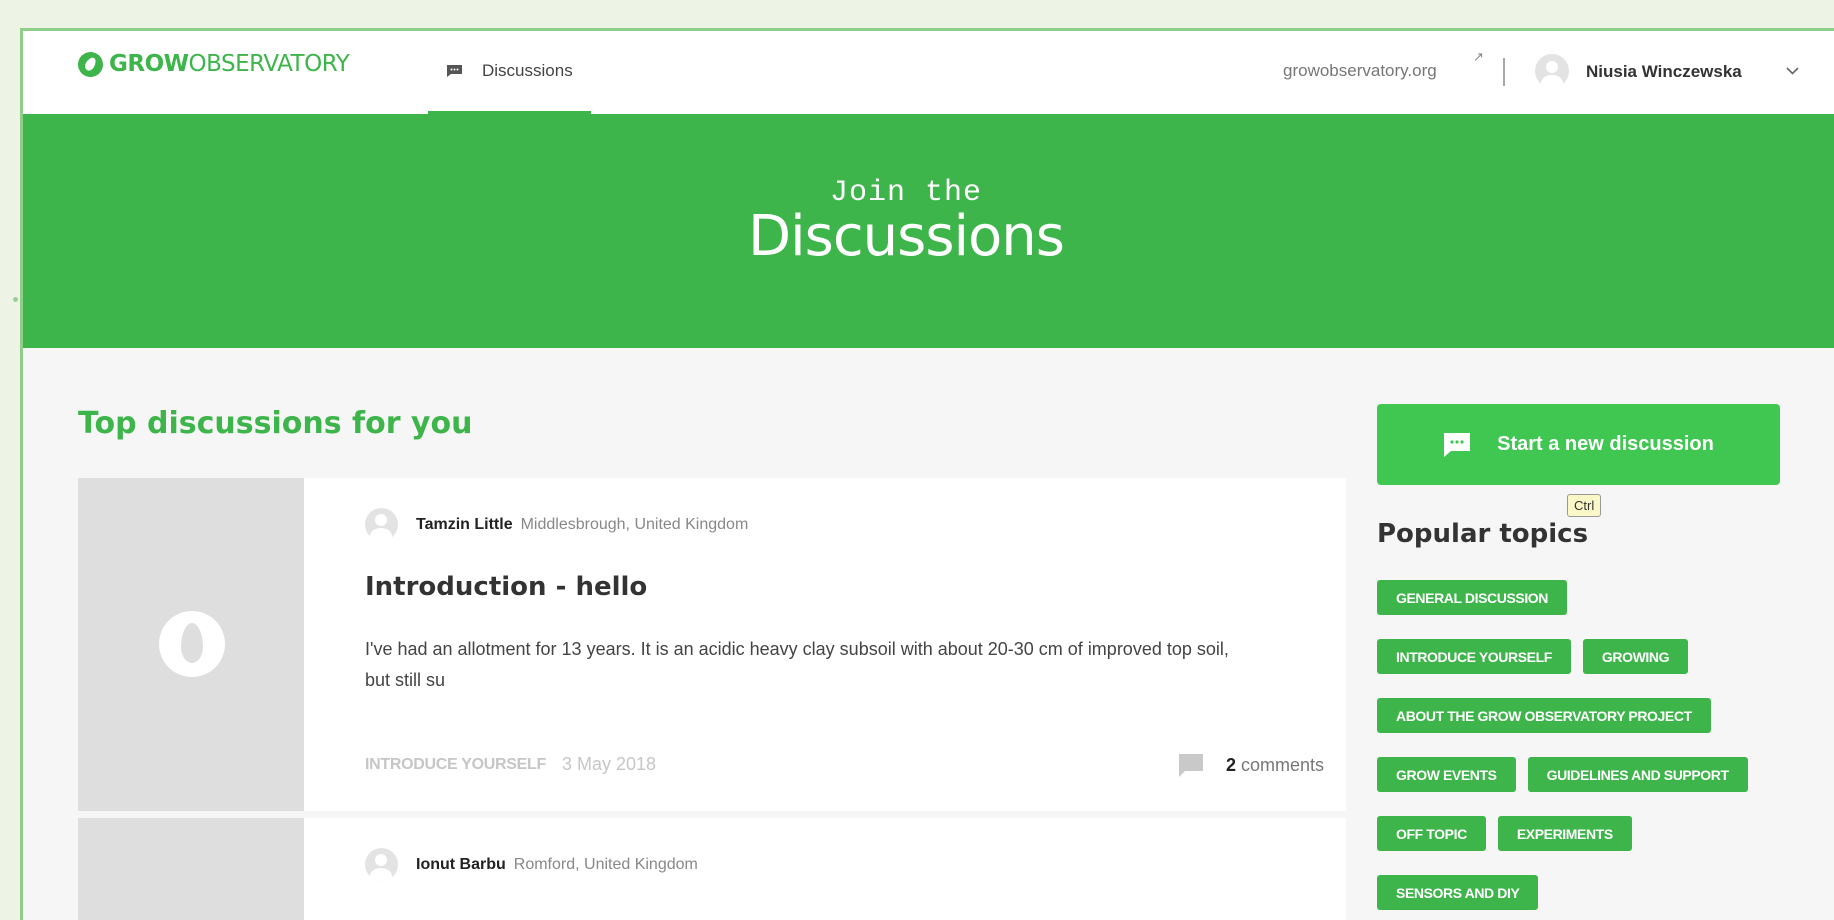 The image size is (1834, 920). What do you see at coordinates (1458, 892) in the screenshot?
I see `topic-sensors-and-diy: SENSORS AND DIY` at bounding box center [1458, 892].